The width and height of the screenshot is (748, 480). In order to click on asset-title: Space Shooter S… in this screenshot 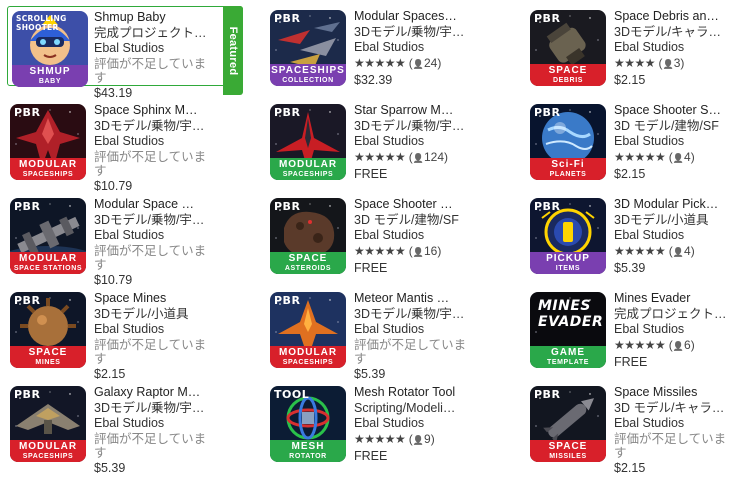, I will do `click(674, 111)`.